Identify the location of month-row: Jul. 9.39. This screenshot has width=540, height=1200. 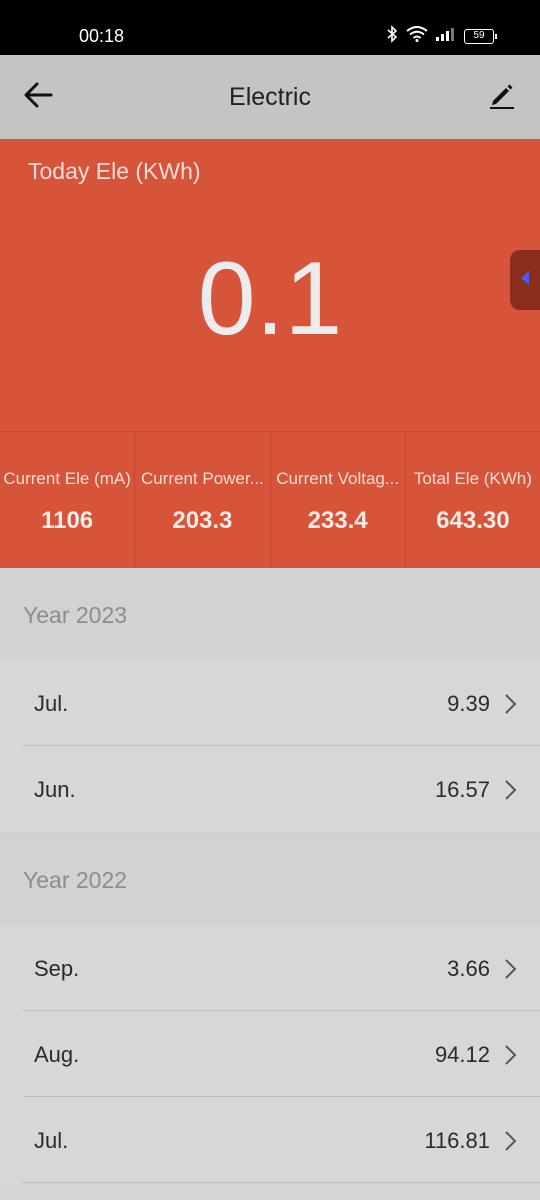
(270, 703).